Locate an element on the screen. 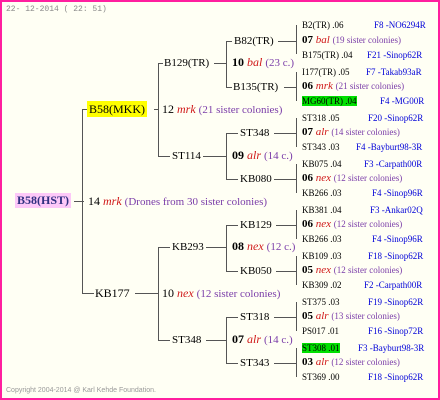 The height and width of the screenshot is (400, 440). gen4-top-loc: F18 -Sinop62R is located at coordinates (396, 256).